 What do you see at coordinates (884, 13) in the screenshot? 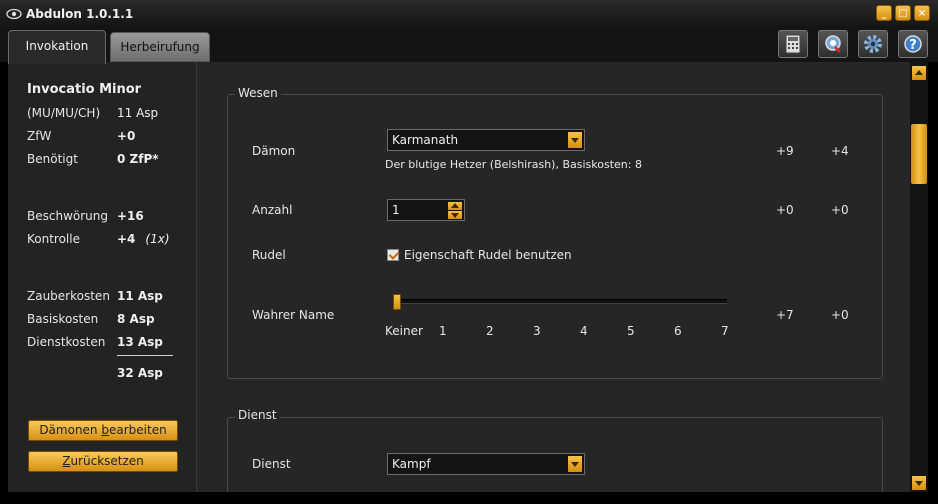
I see `minimize-button: _` at bounding box center [884, 13].